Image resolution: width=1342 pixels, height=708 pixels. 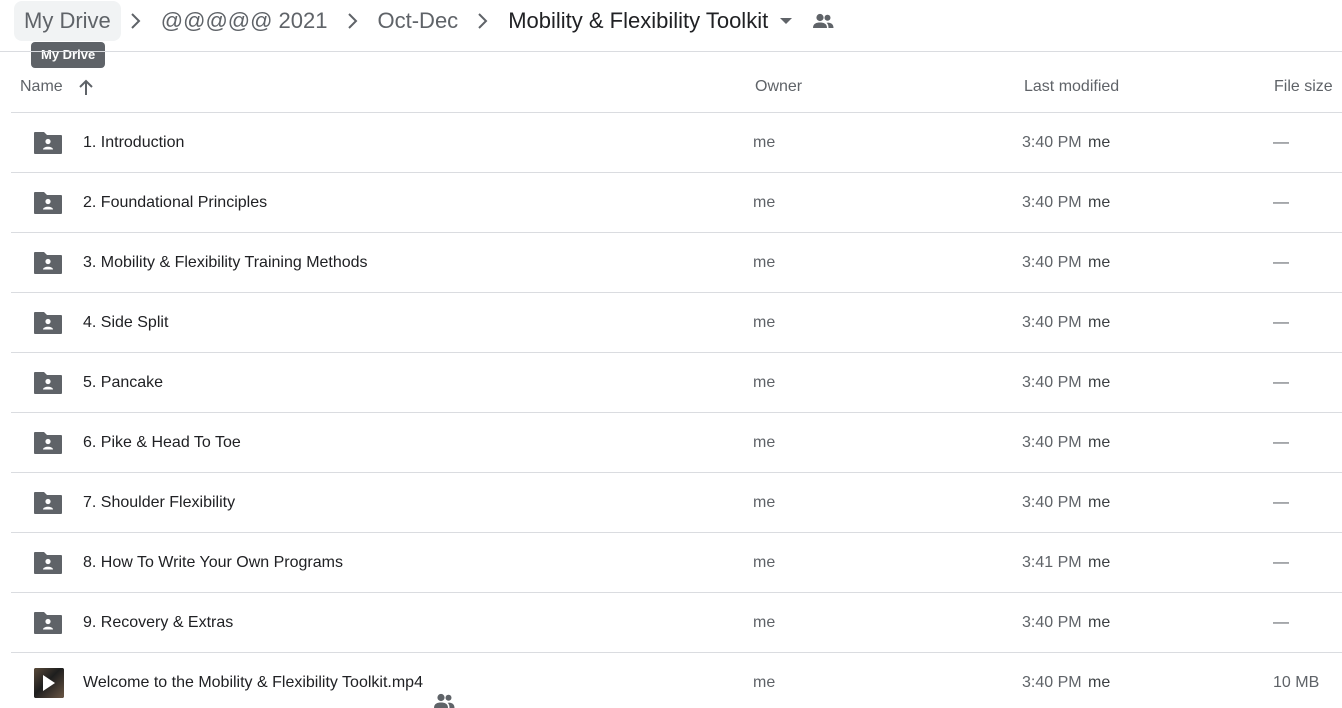 What do you see at coordinates (213, 563) in the screenshot?
I see `file-name: 8. How To Write Your Own Programs` at bounding box center [213, 563].